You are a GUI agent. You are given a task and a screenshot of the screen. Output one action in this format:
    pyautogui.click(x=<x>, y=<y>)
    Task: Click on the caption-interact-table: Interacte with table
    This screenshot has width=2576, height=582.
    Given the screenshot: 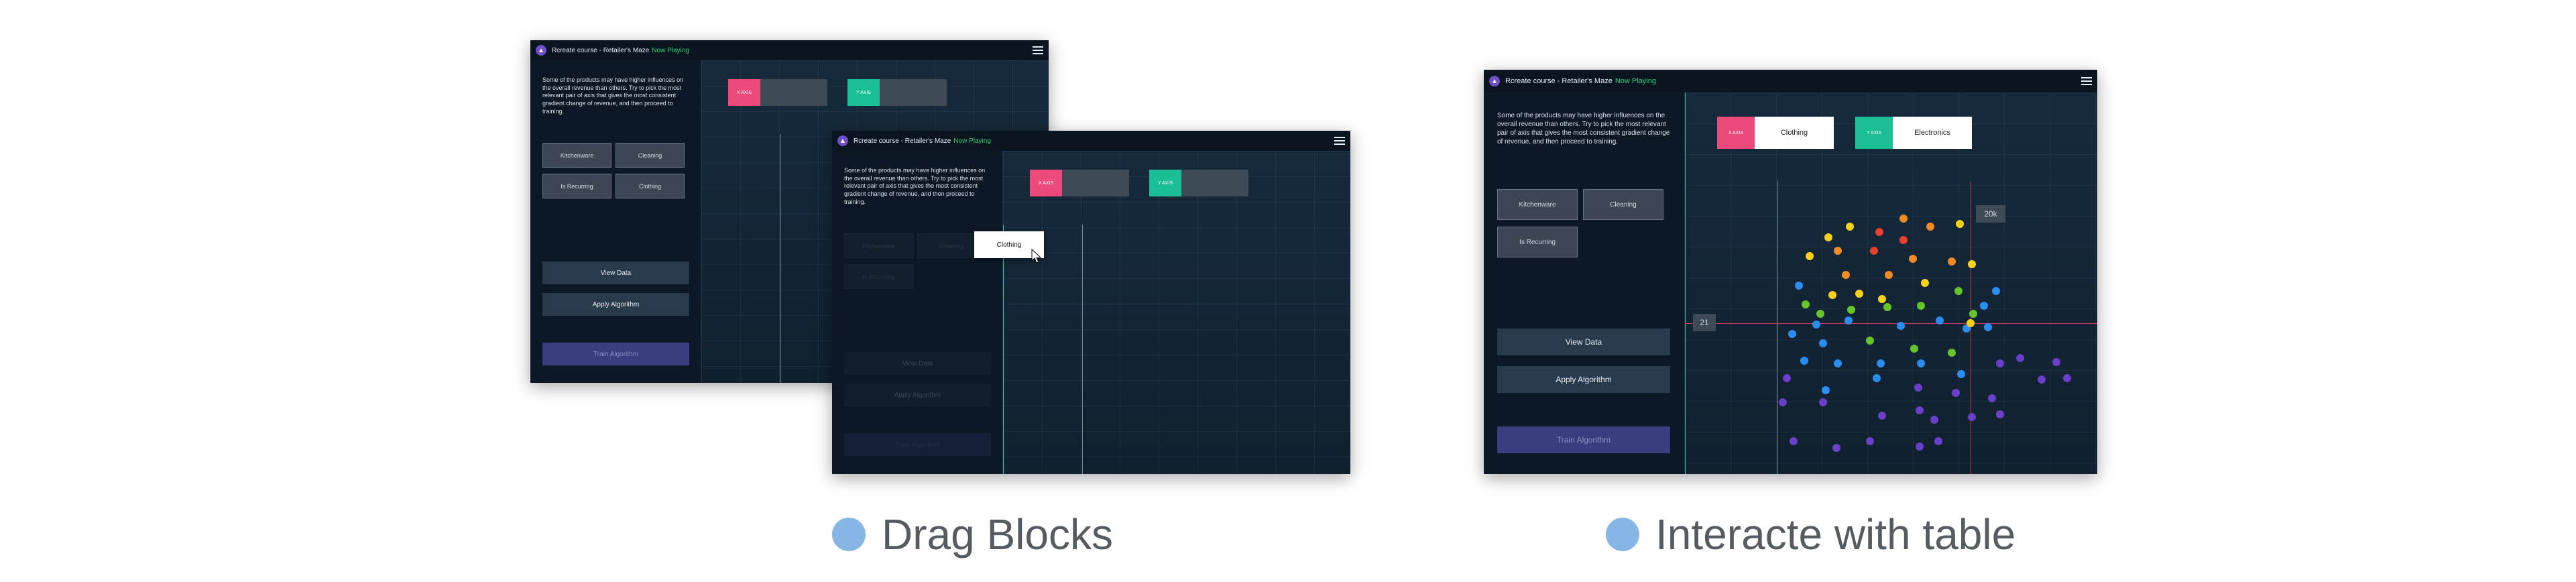 What is the action you would take?
    pyautogui.click(x=1810, y=534)
    